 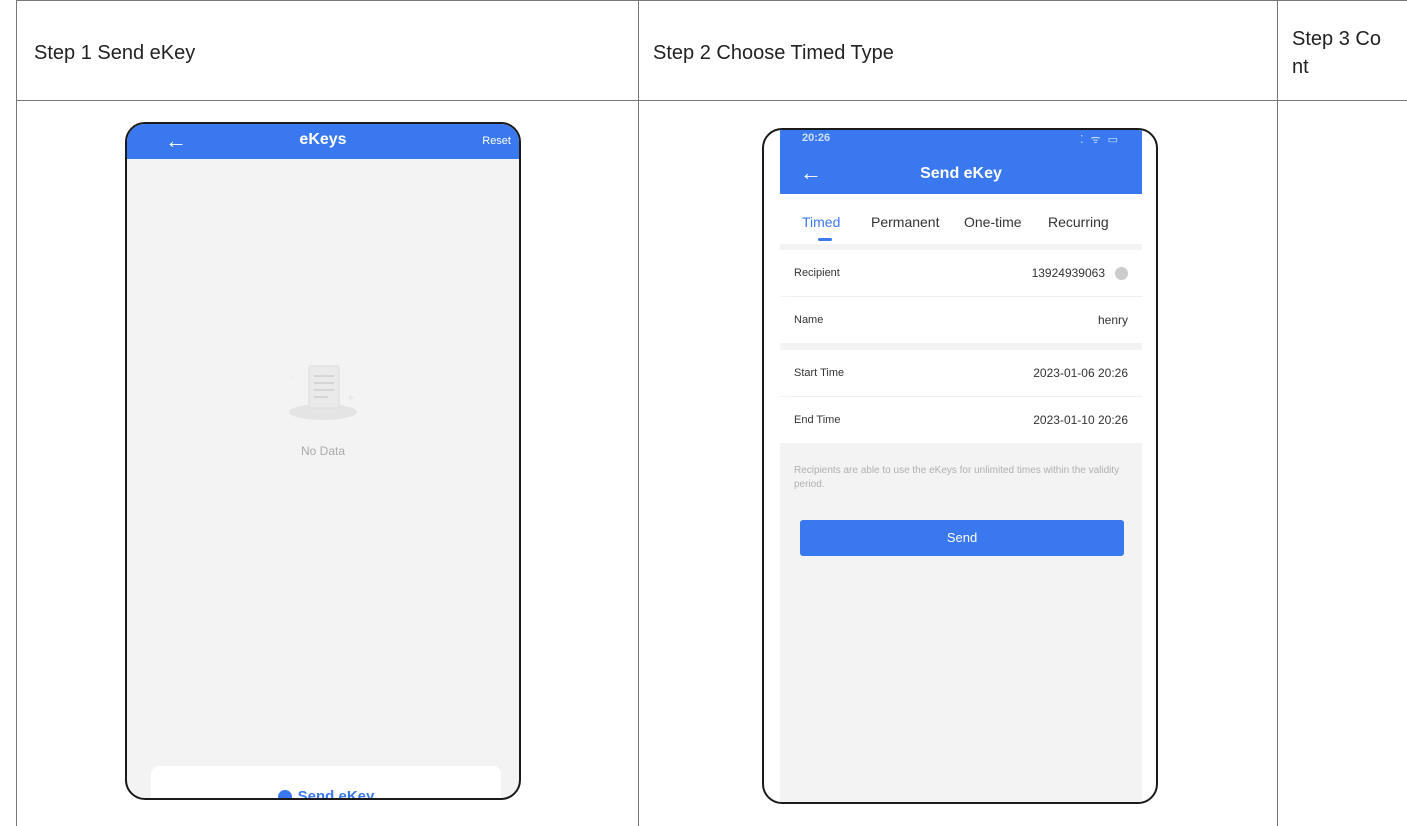 What do you see at coordinates (821, 222) in the screenshot?
I see `tab-timed: Timed` at bounding box center [821, 222].